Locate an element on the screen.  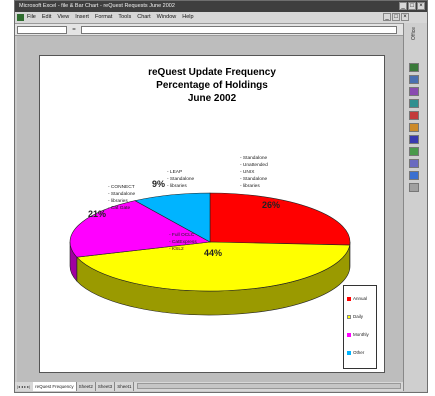
legend-item-monthly: Monthly is located at coordinates (358, 334).